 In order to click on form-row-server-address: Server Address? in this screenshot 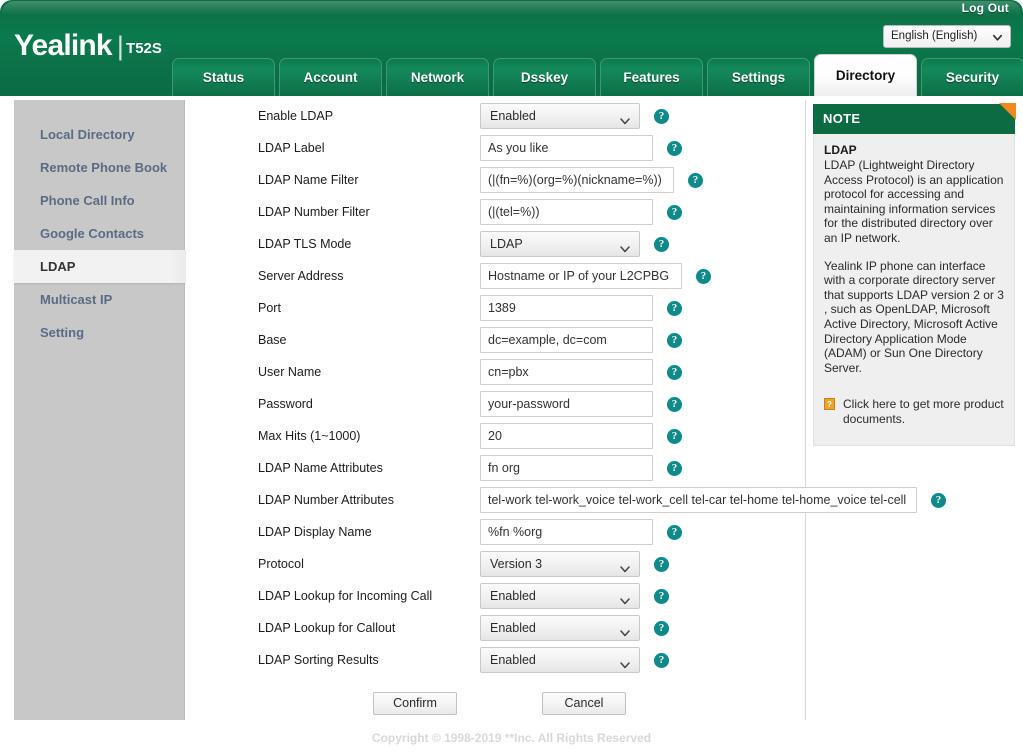, I will do `click(495, 276)`.